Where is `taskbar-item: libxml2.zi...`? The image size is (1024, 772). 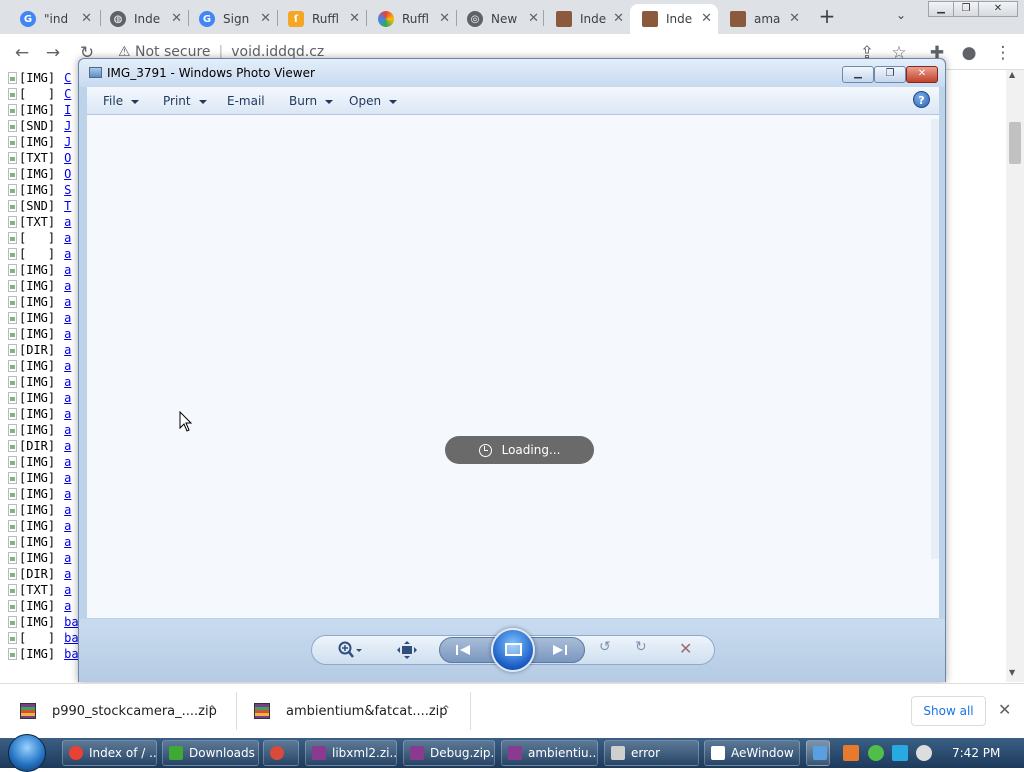 taskbar-item: libxml2.zi... is located at coordinates (351, 753).